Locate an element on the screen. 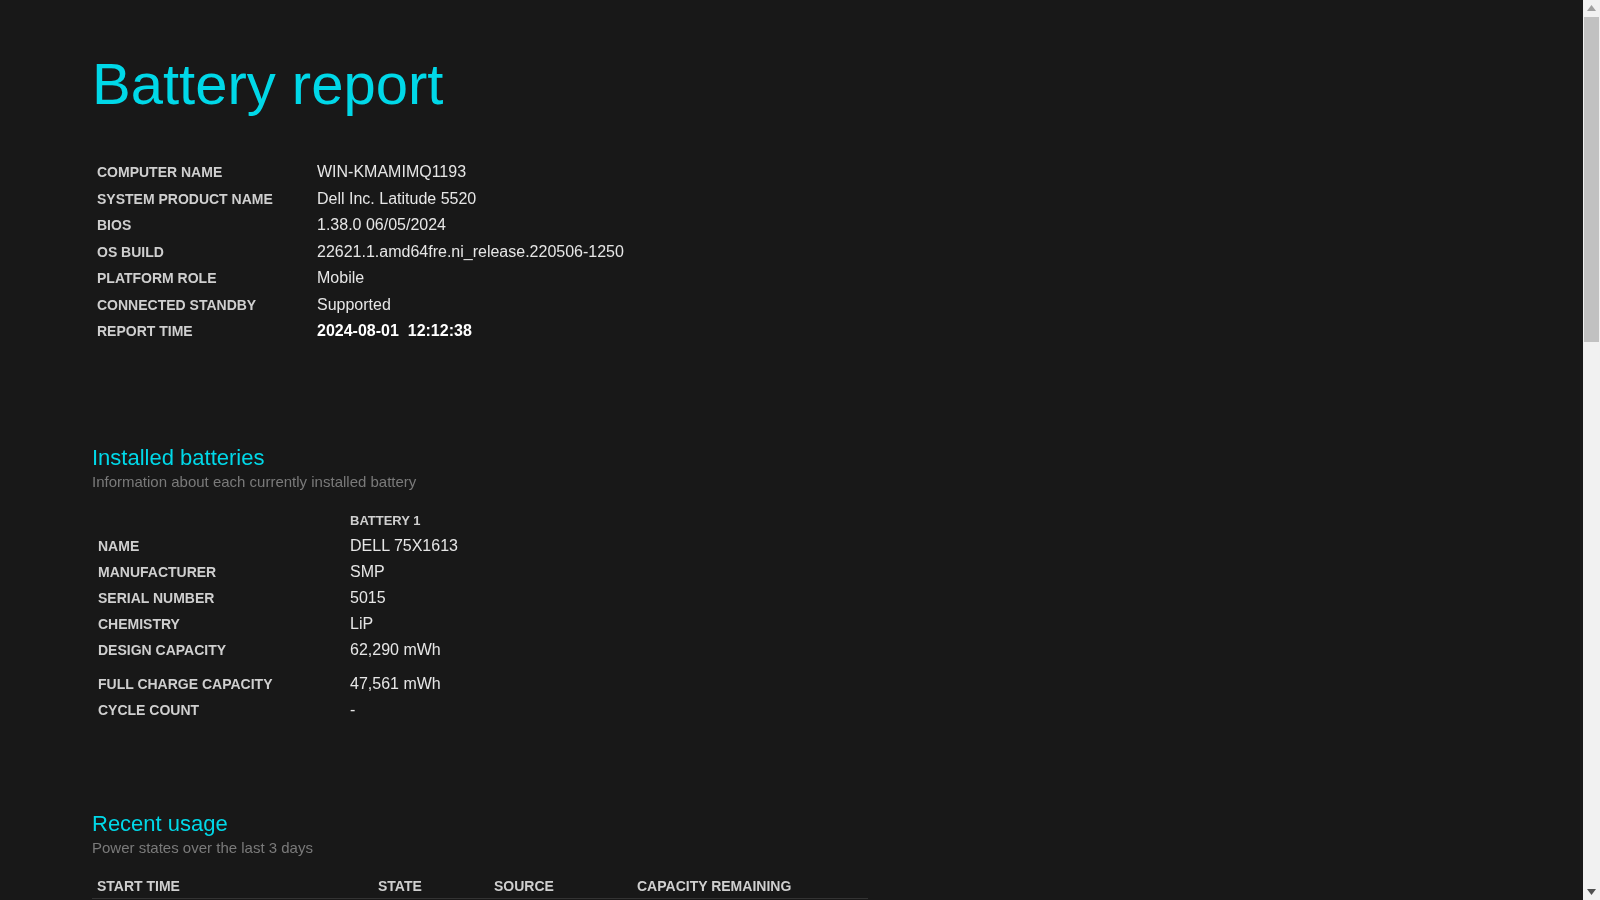  scroll-up-icon is located at coordinates (1591, 8).